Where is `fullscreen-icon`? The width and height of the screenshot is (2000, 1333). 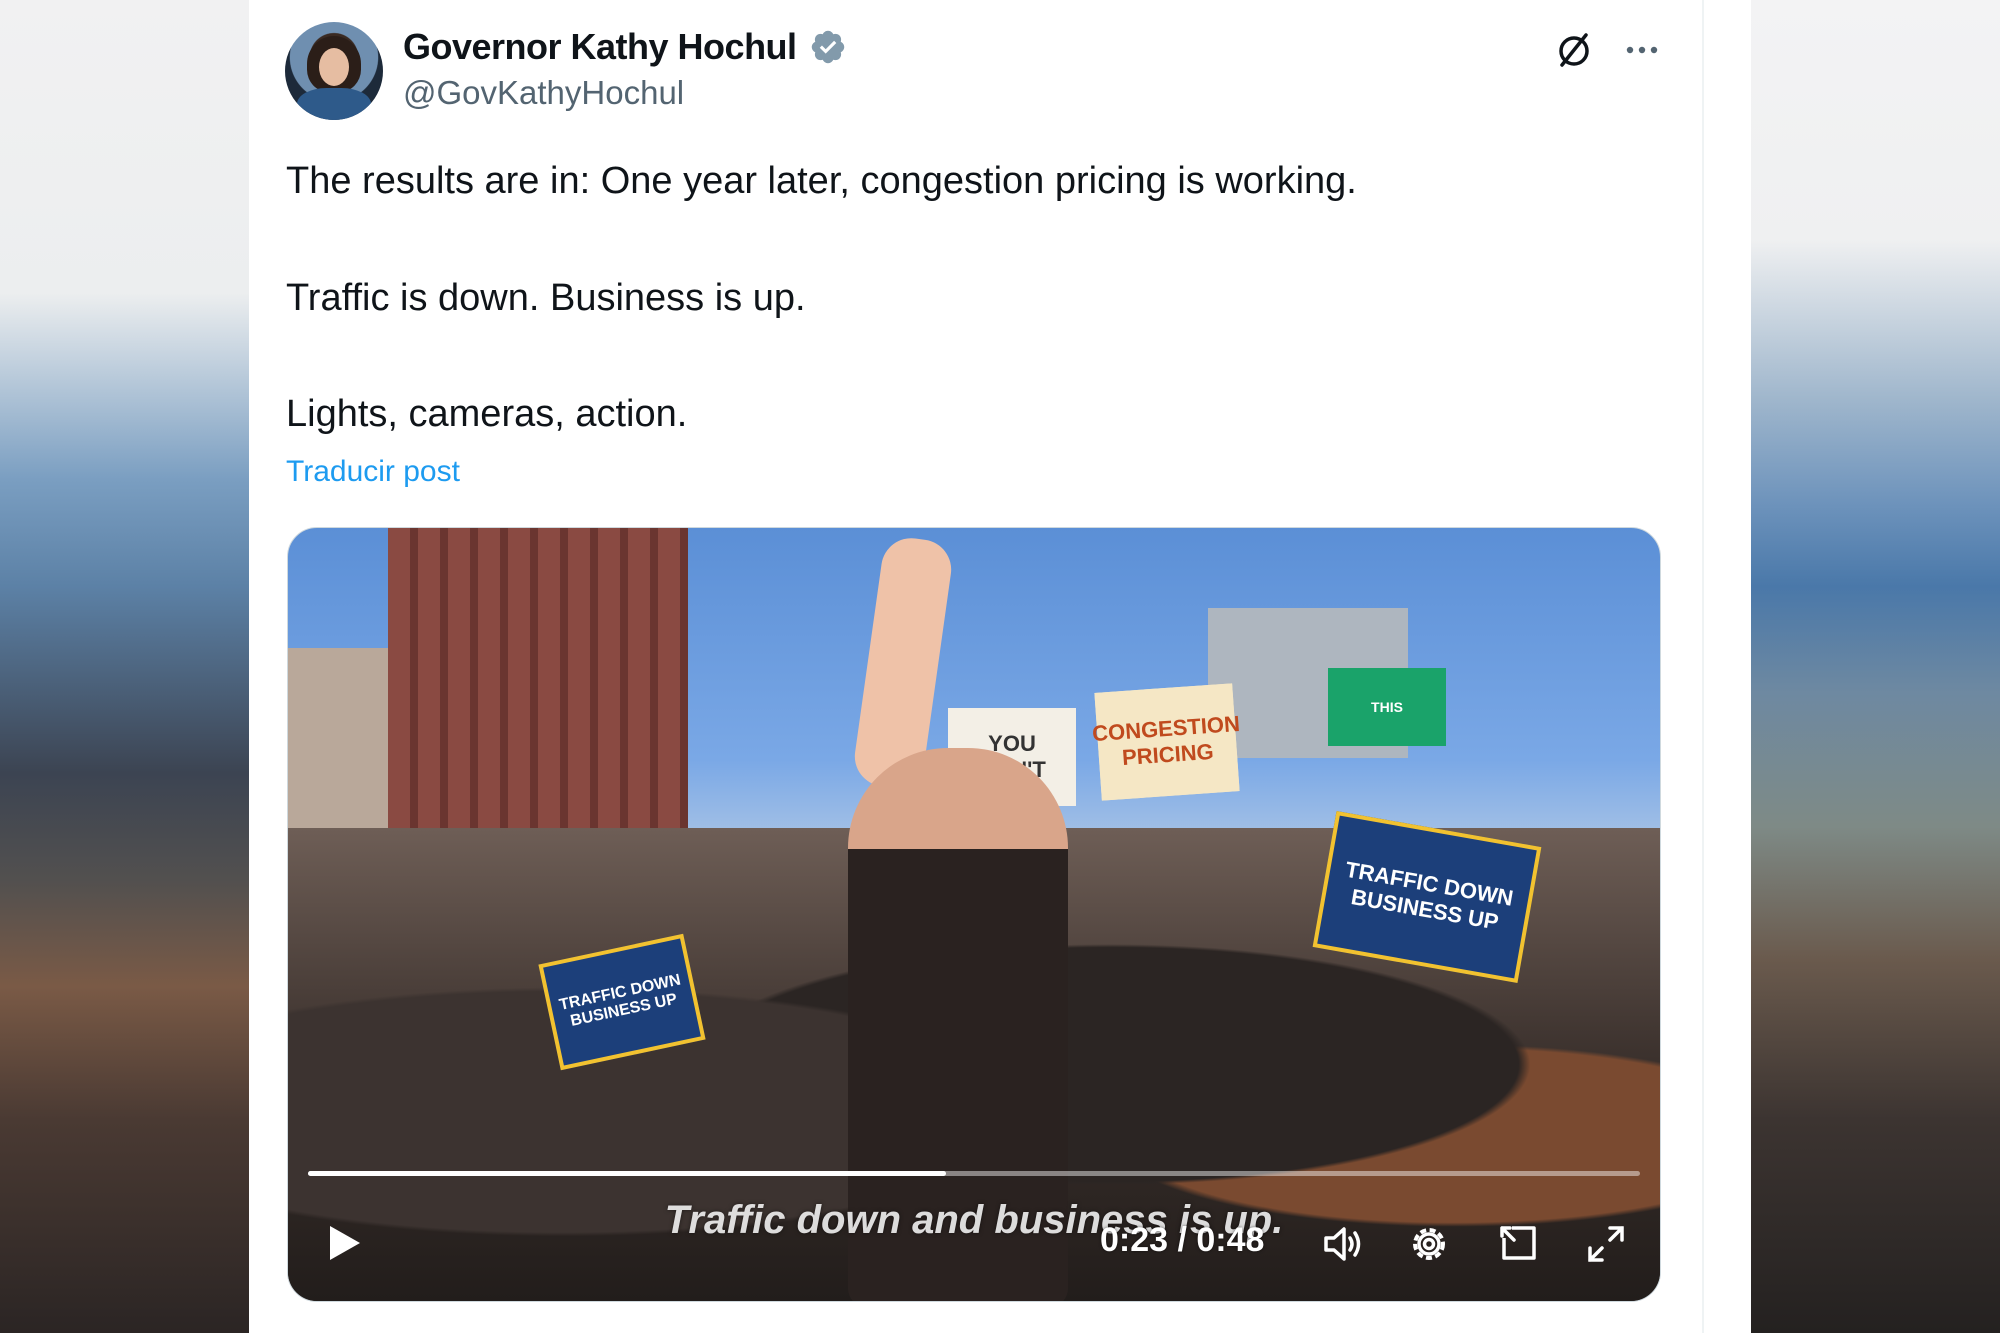
fullscreen-icon is located at coordinates (1606, 1244).